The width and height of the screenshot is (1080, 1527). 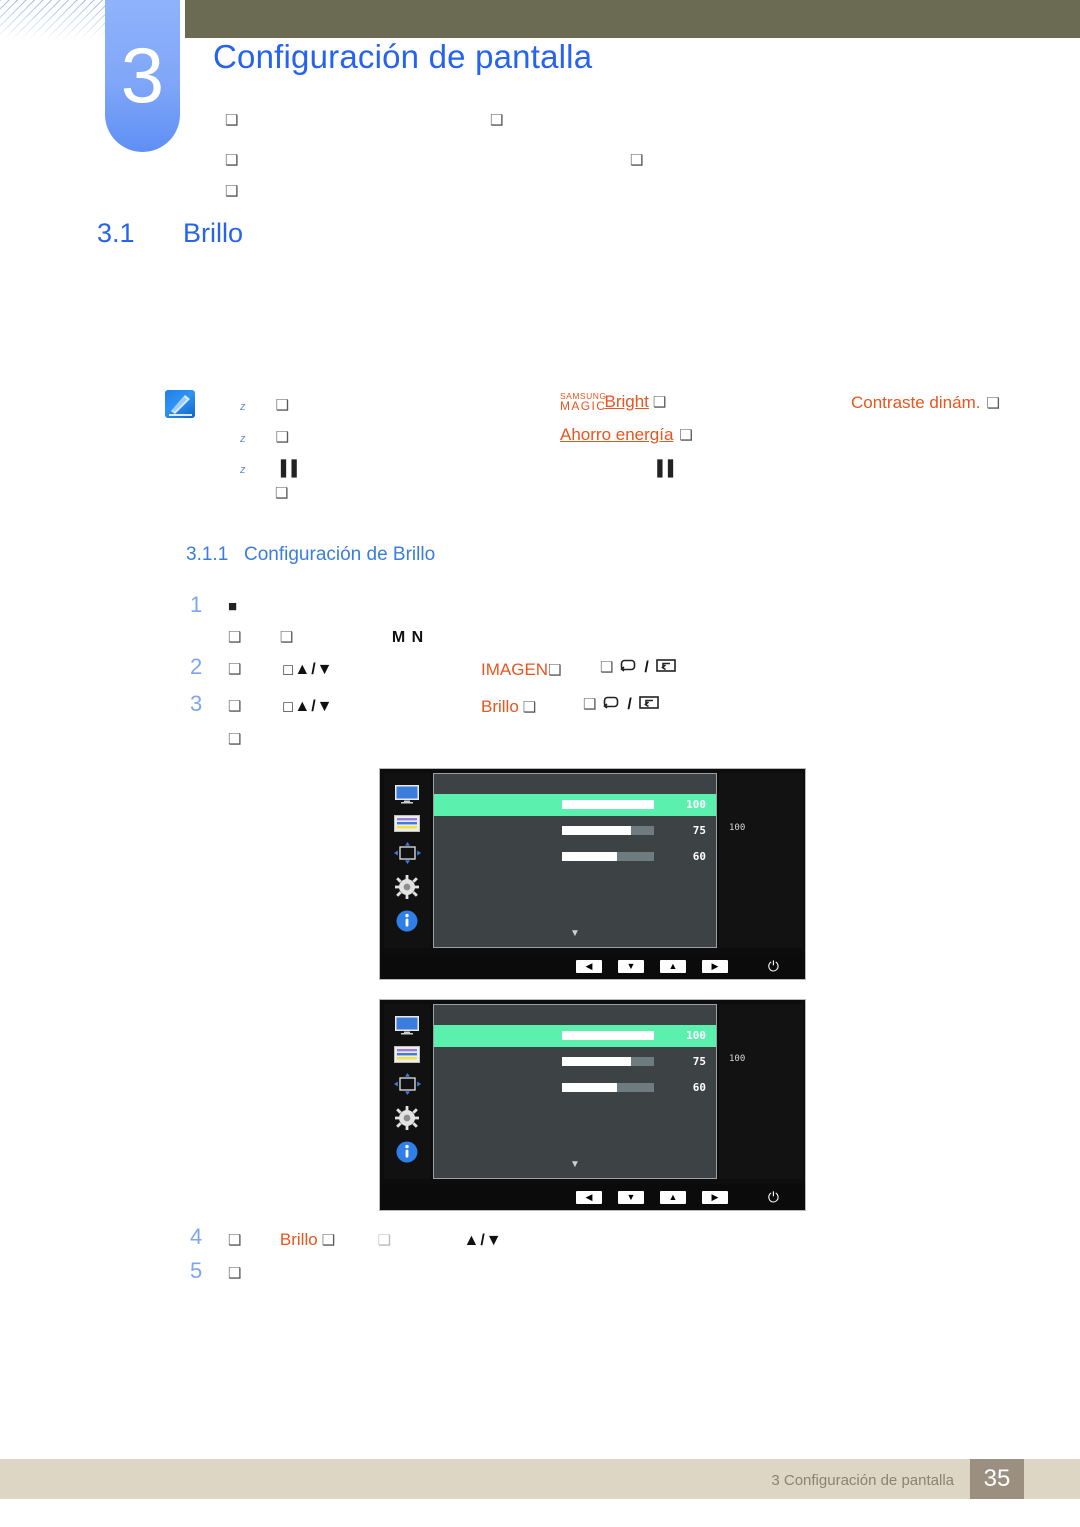 I want to click on step-3-keys: ❑ /, so click(x=622, y=705).